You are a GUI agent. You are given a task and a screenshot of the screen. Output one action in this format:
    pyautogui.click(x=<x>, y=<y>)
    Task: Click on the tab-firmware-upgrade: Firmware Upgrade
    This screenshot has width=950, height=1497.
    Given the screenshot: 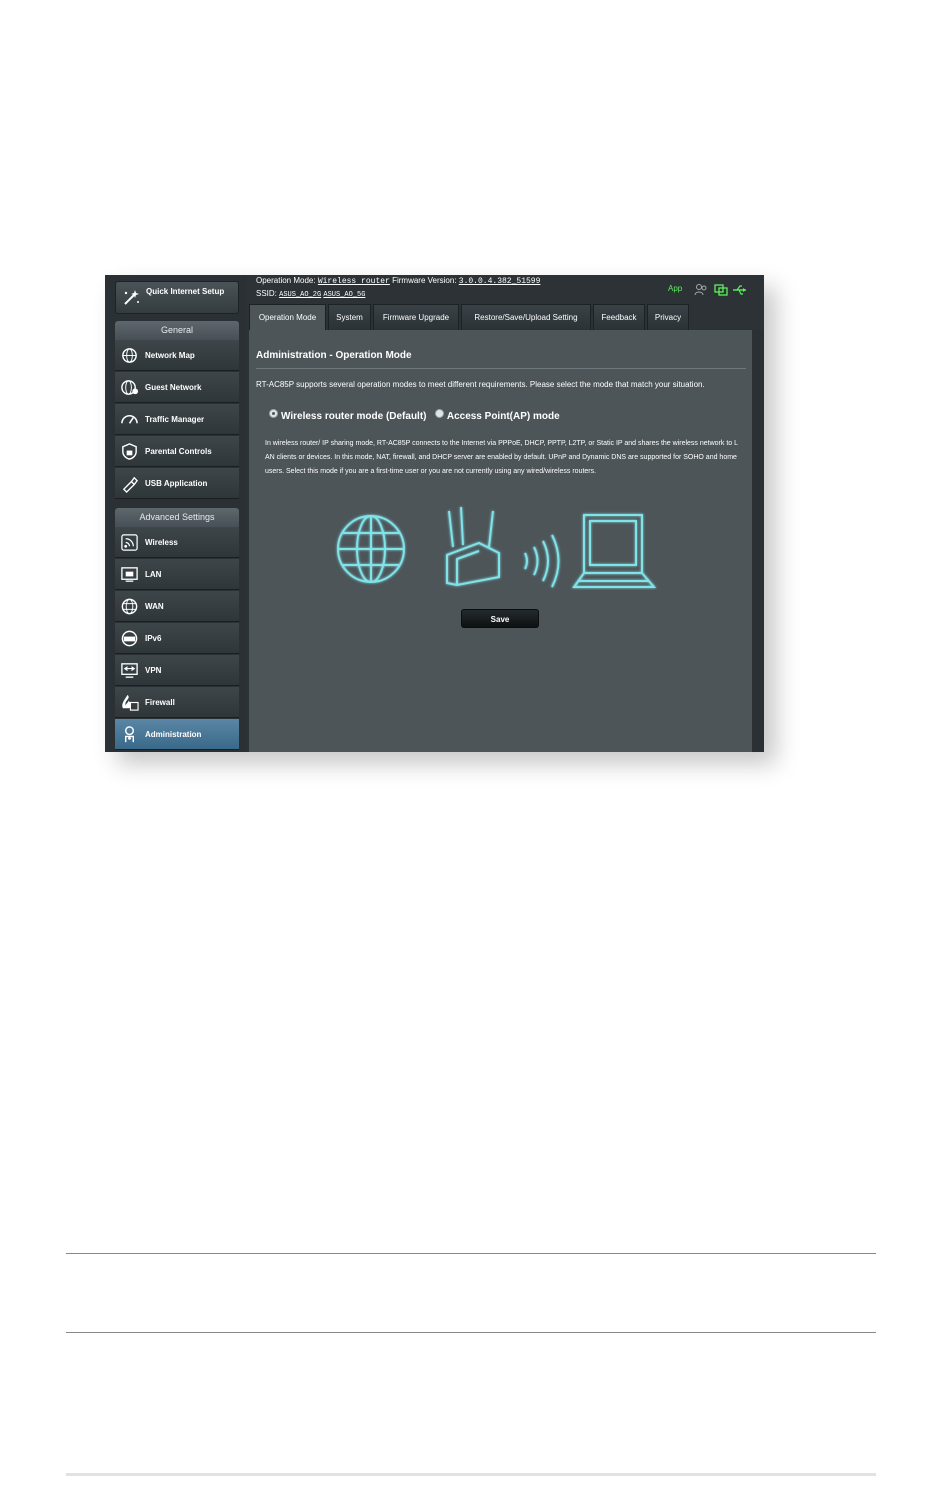 What is the action you would take?
    pyautogui.click(x=416, y=317)
    